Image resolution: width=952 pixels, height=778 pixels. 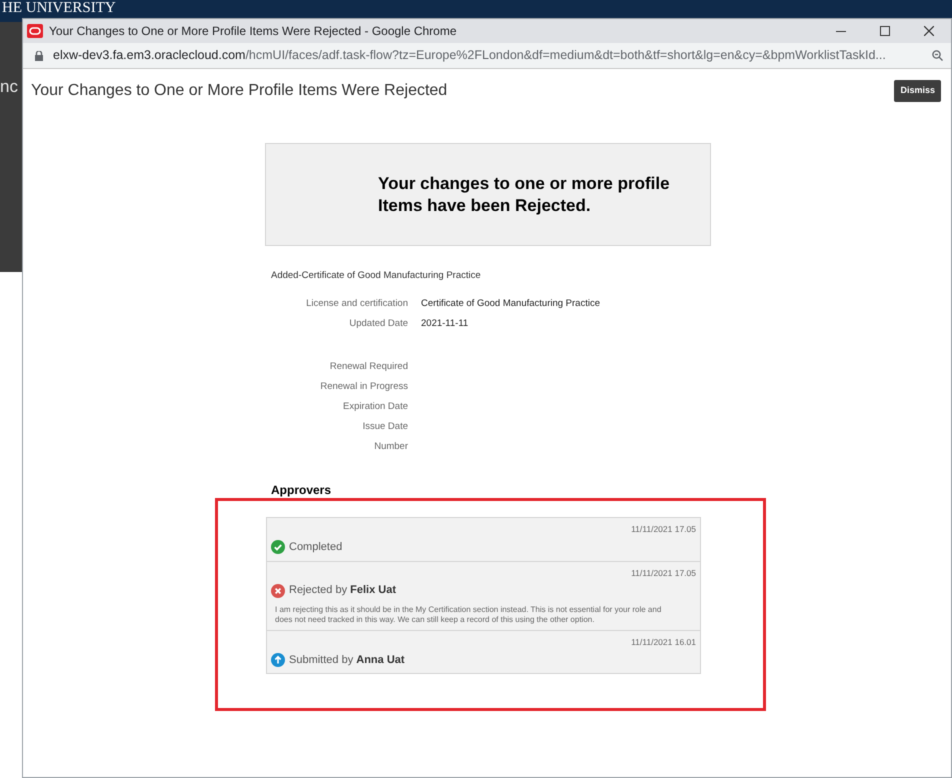 What do you see at coordinates (885, 31) in the screenshot?
I see `maximize-icon` at bounding box center [885, 31].